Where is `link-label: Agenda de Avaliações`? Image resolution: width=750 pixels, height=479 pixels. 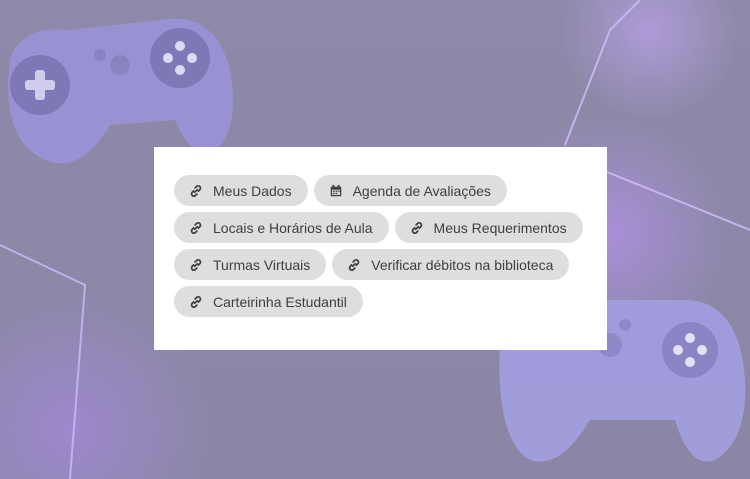
link-label: Agenda de Avaliações is located at coordinates (421, 190).